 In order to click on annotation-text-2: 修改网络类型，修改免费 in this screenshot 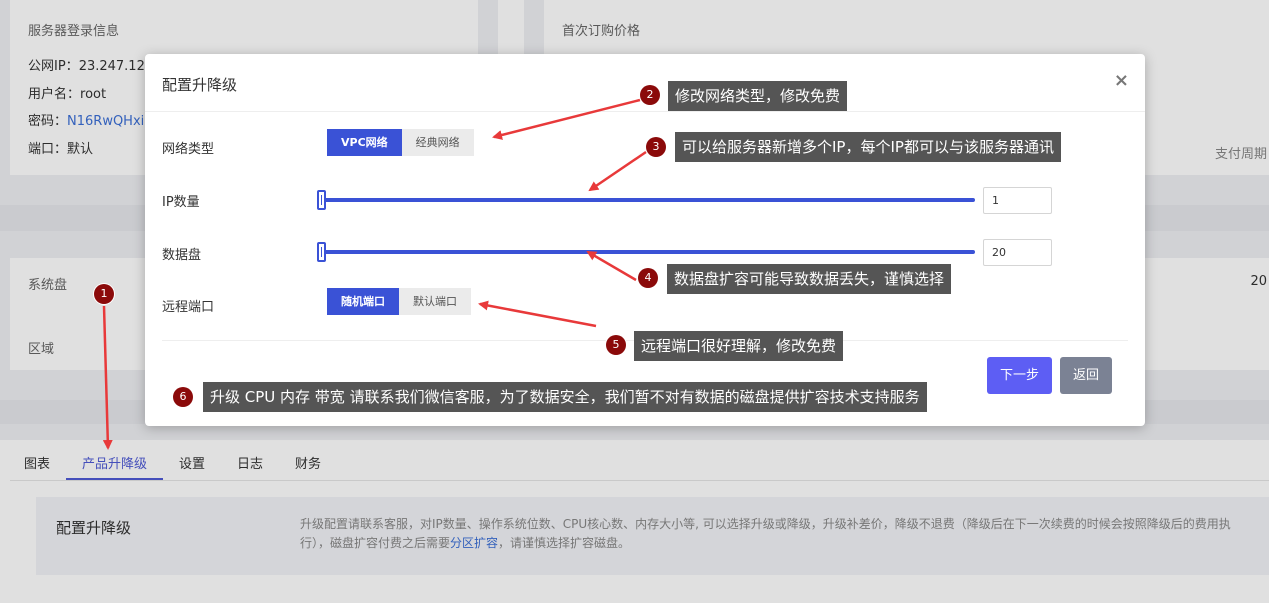, I will do `click(758, 96)`.